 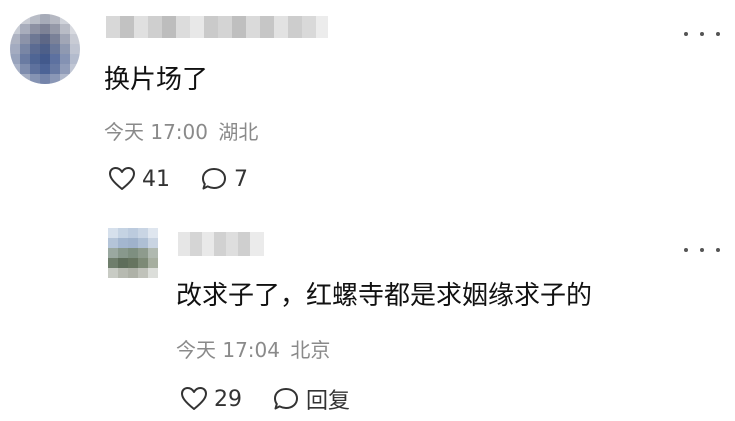 I want to click on like-count: 41, so click(x=156, y=179).